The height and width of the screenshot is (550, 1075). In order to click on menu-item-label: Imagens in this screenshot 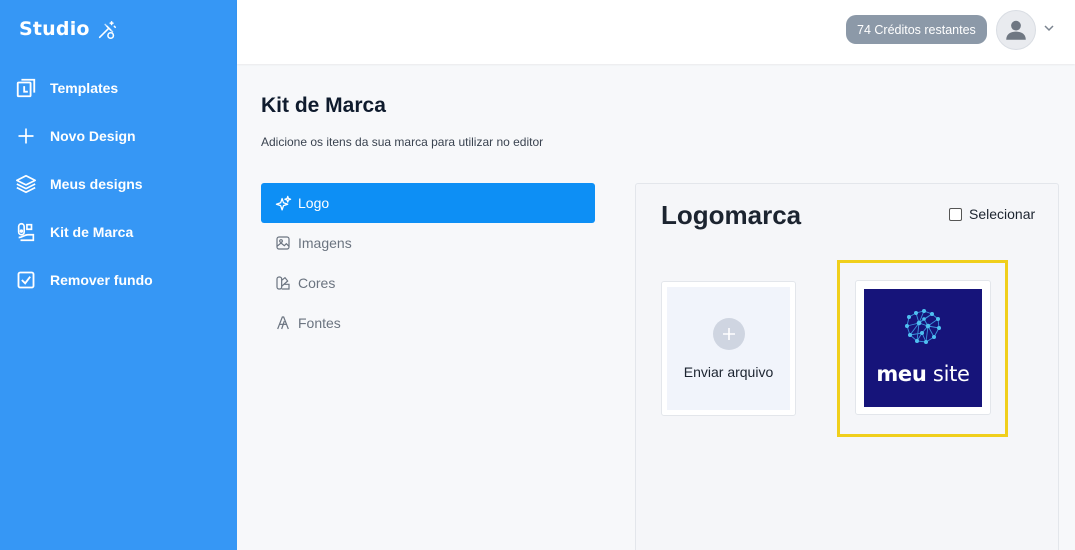, I will do `click(325, 243)`.